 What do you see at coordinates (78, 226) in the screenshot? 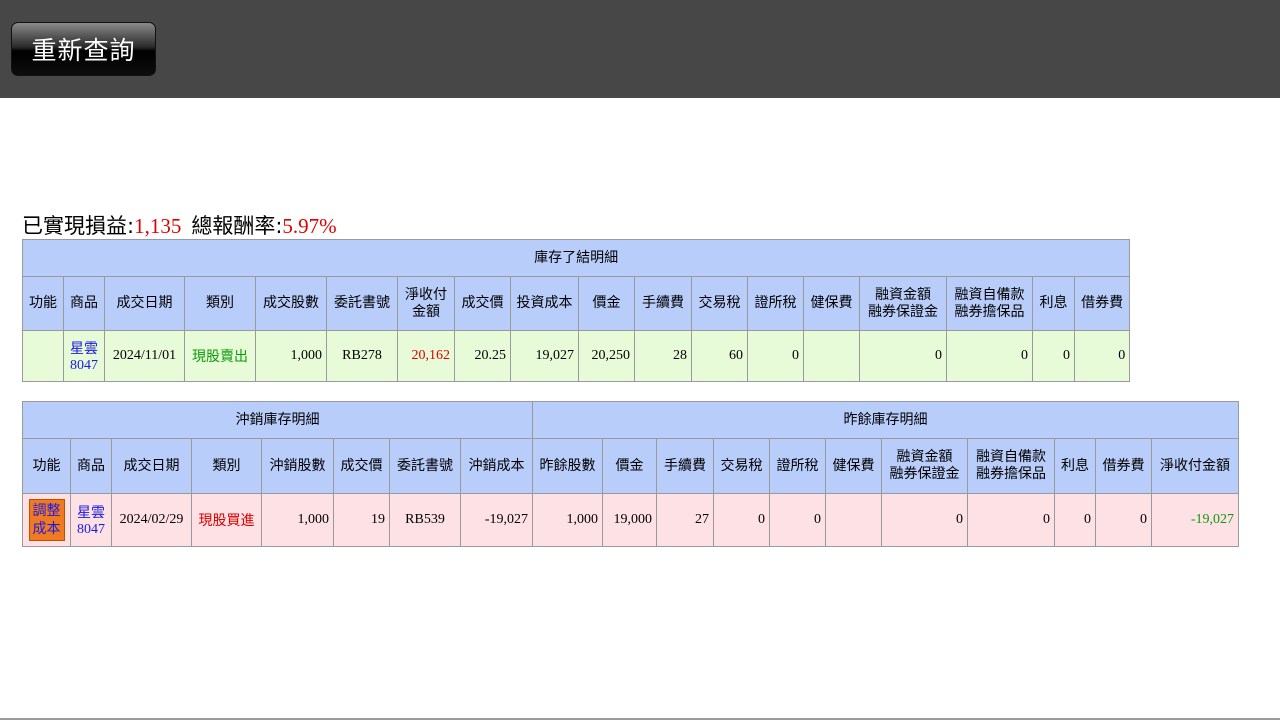
I see `realized-pl-label: 已實現損益:` at bounding box center [78, 226].